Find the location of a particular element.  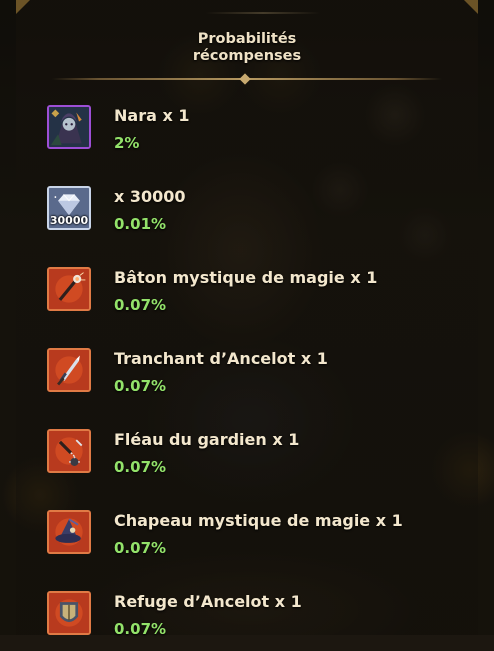

reward-row: 30000 x 30000 0.01% is located at coordinates (247, 216).